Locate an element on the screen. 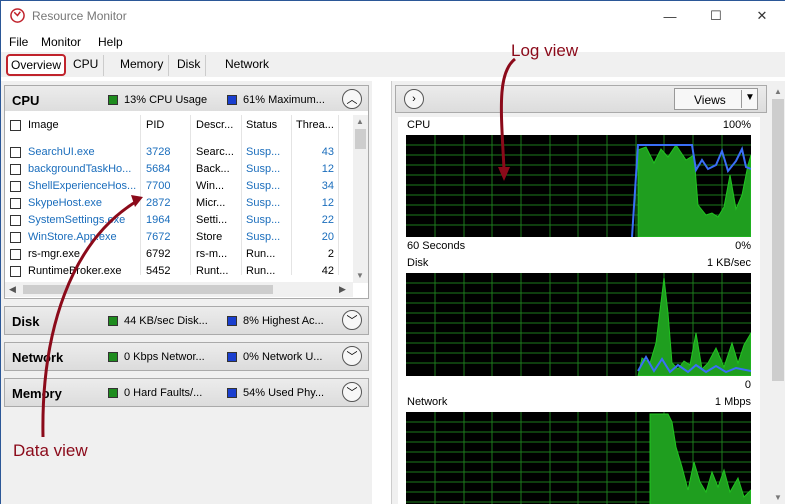 The width and height of the screenshot is (785, 504). table-row: SearchUI.exe 3728 Searc... Susp... 43 is located at coordinates (178, 152).